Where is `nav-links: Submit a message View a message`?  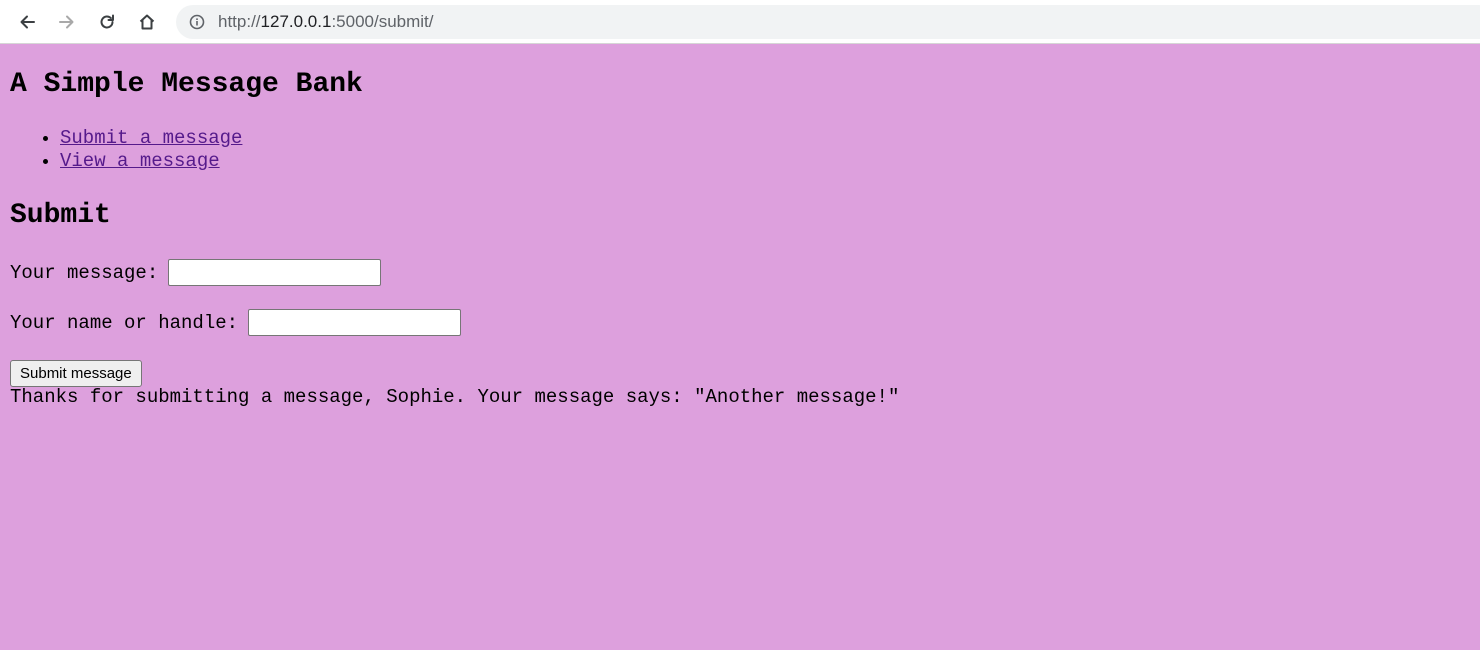
nav-links: Submit a message View a message is located at coordinates (121, 150).